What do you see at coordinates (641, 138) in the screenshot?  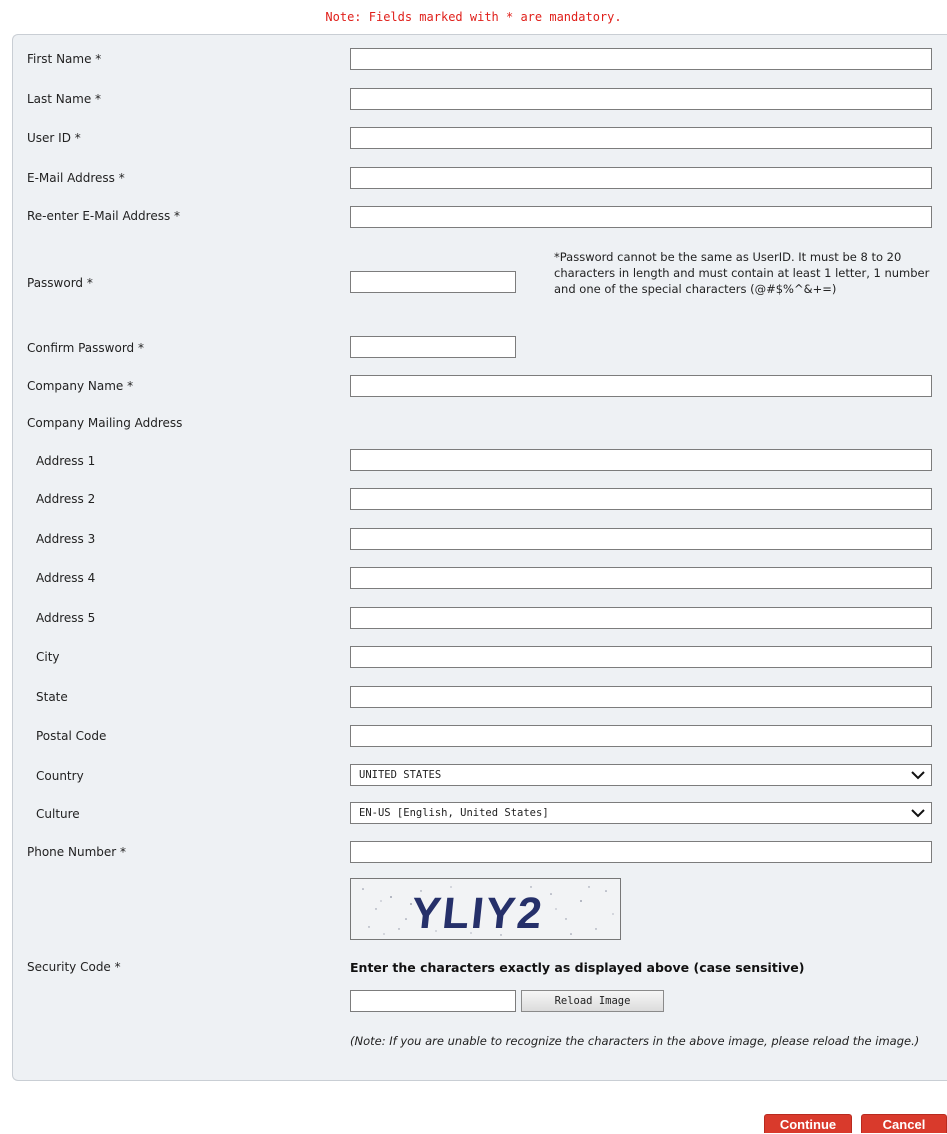 I see `user-id-input` at bounding box center [641, 138].